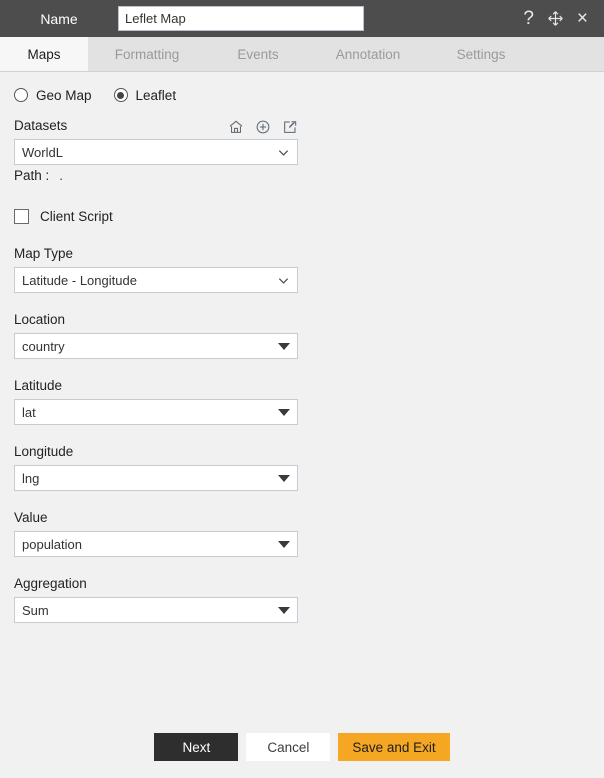 The height and width of the screenshot is (778, 604). Describe the element at coordinates (32, 175) in the screenshot. I see `path-label: Path :` at that location.